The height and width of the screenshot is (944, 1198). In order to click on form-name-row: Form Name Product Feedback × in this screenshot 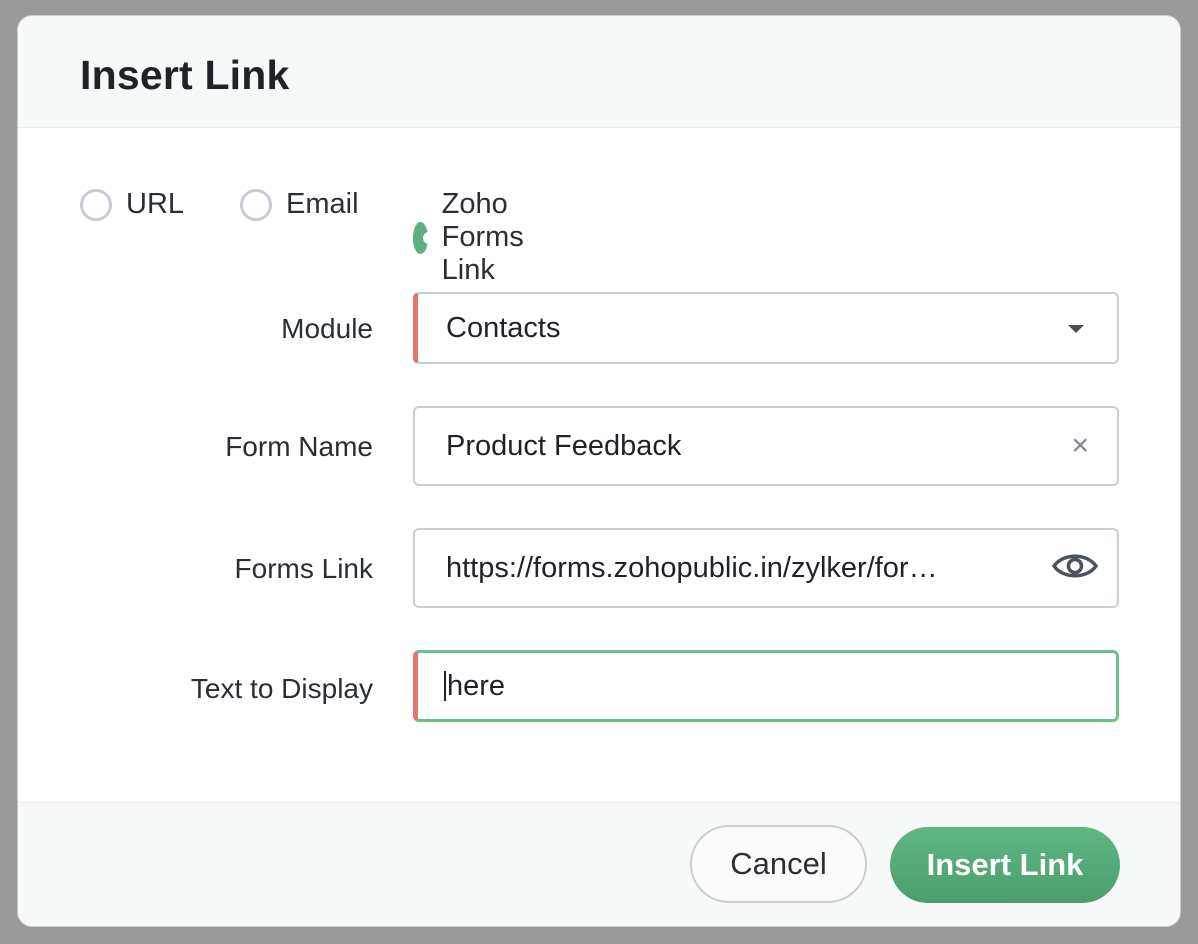, I will do `click(599, 446)`.